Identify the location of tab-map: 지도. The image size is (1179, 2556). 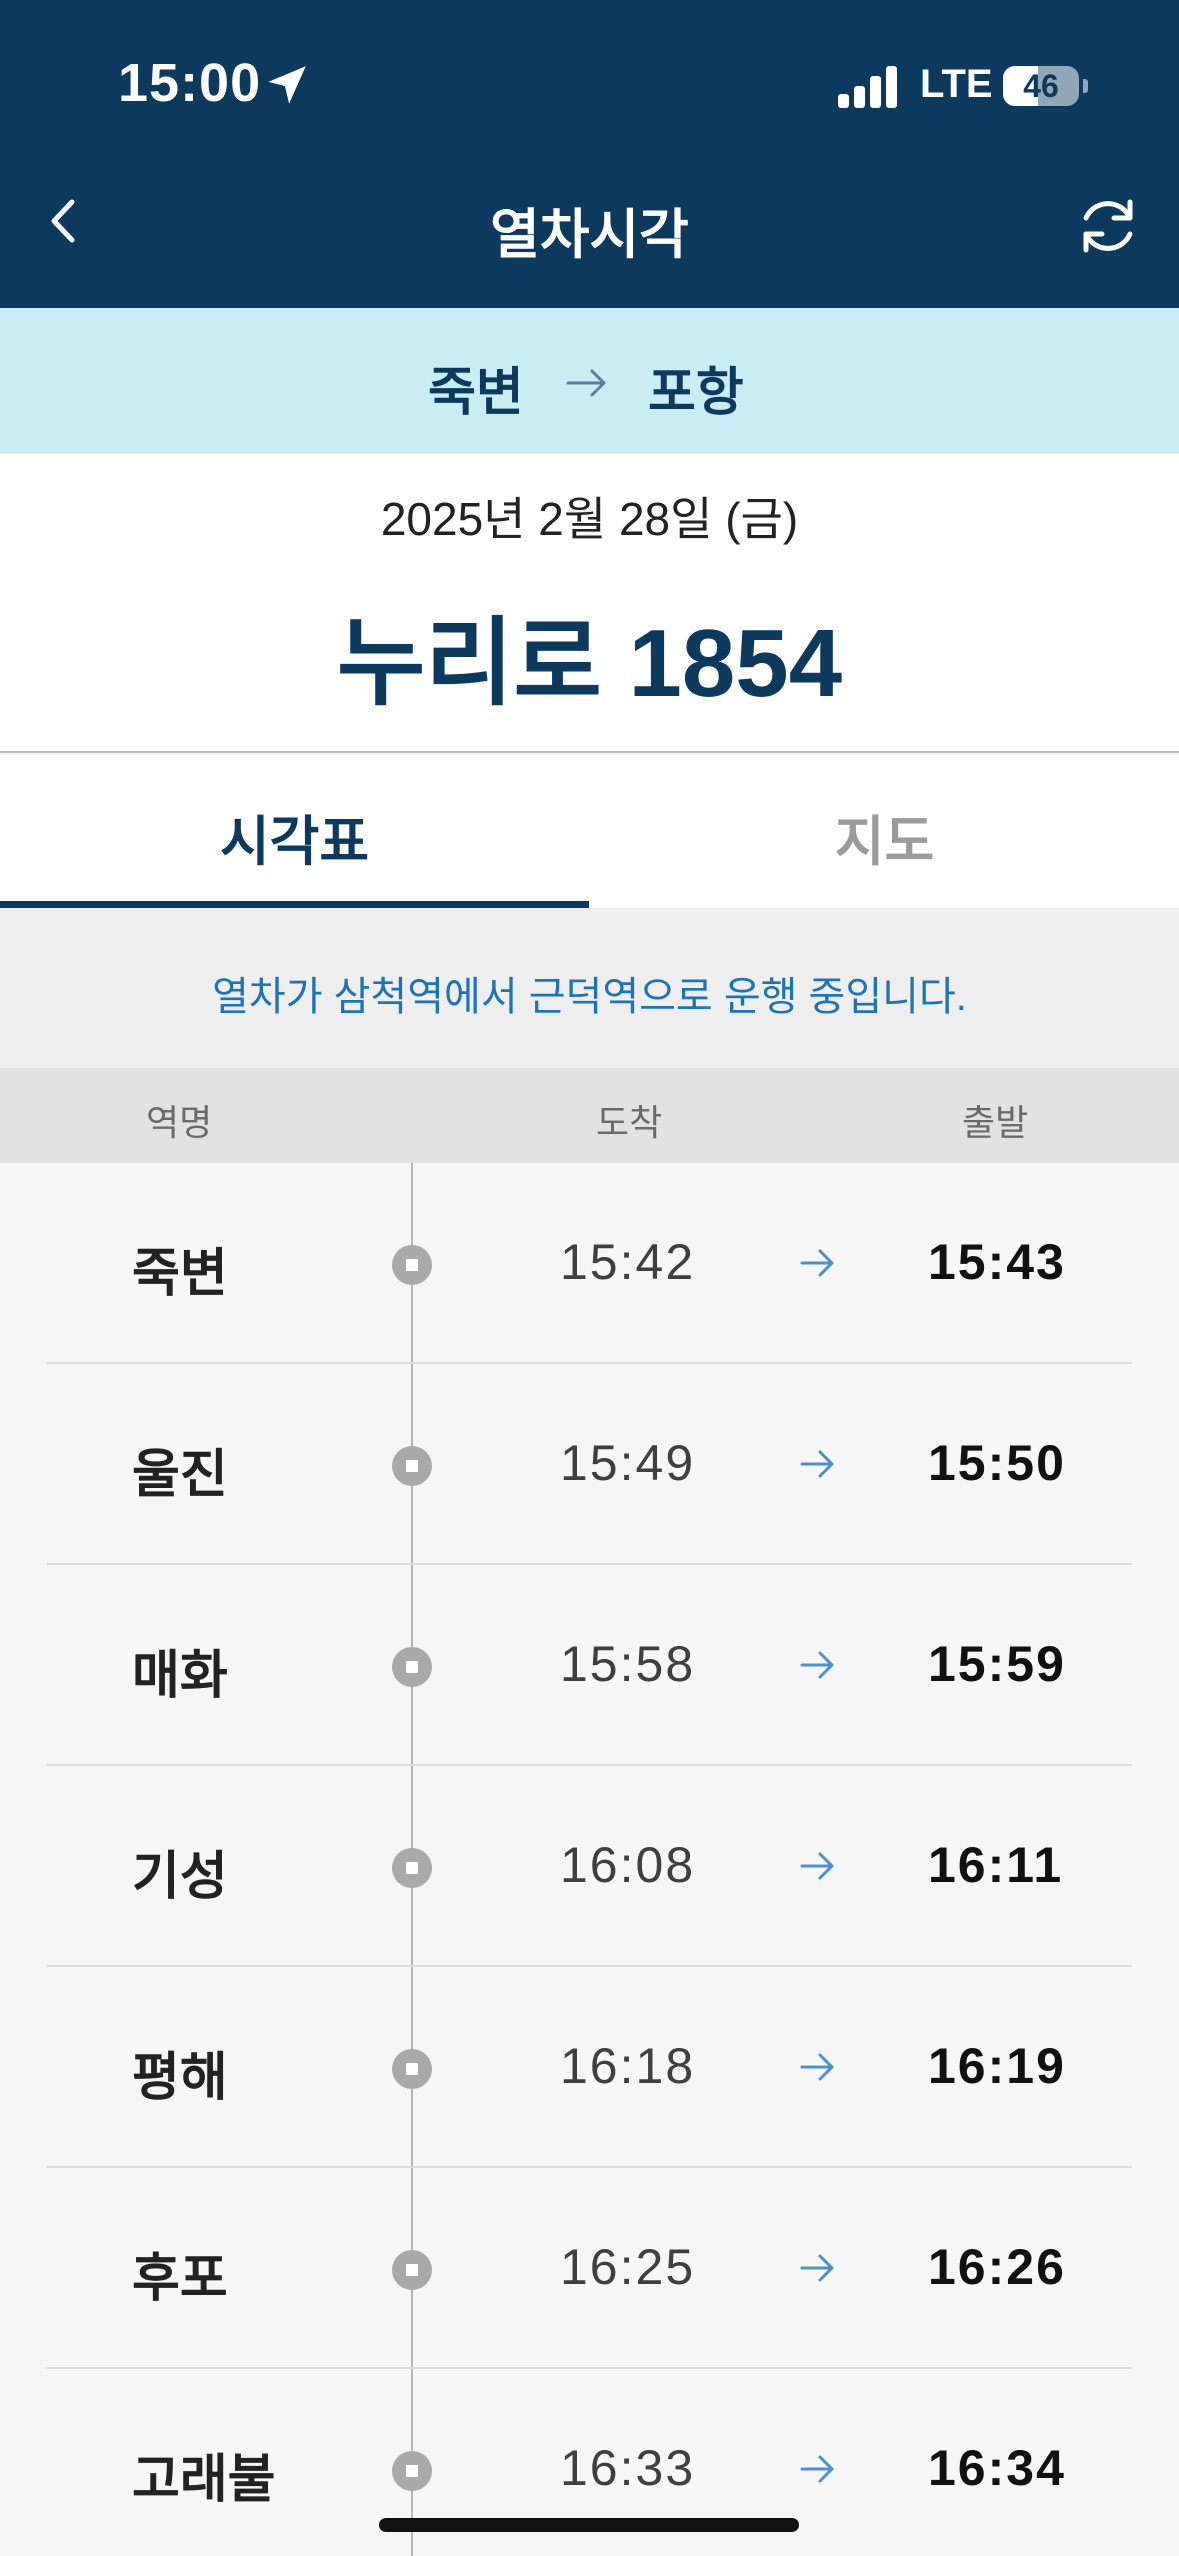
(884, 831).